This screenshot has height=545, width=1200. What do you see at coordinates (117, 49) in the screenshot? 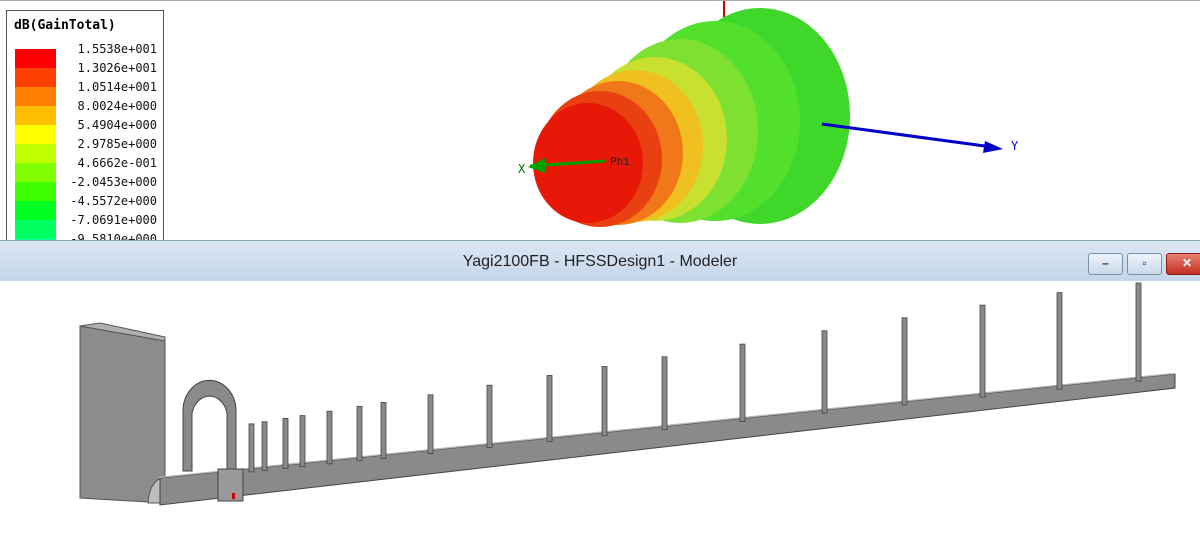
I see `legend-value: 1.5538e+001` at bounding box center [117, 49].